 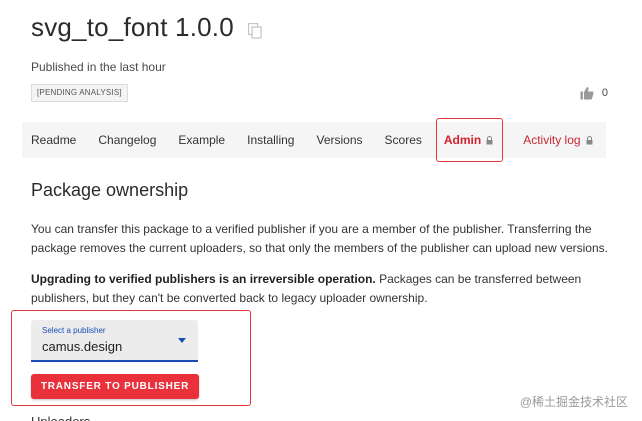 What do you see at coordinates (60, 417) in the screenshot?
I see `uploaders-heading: Uploaders` at bounding box center [60, 417].